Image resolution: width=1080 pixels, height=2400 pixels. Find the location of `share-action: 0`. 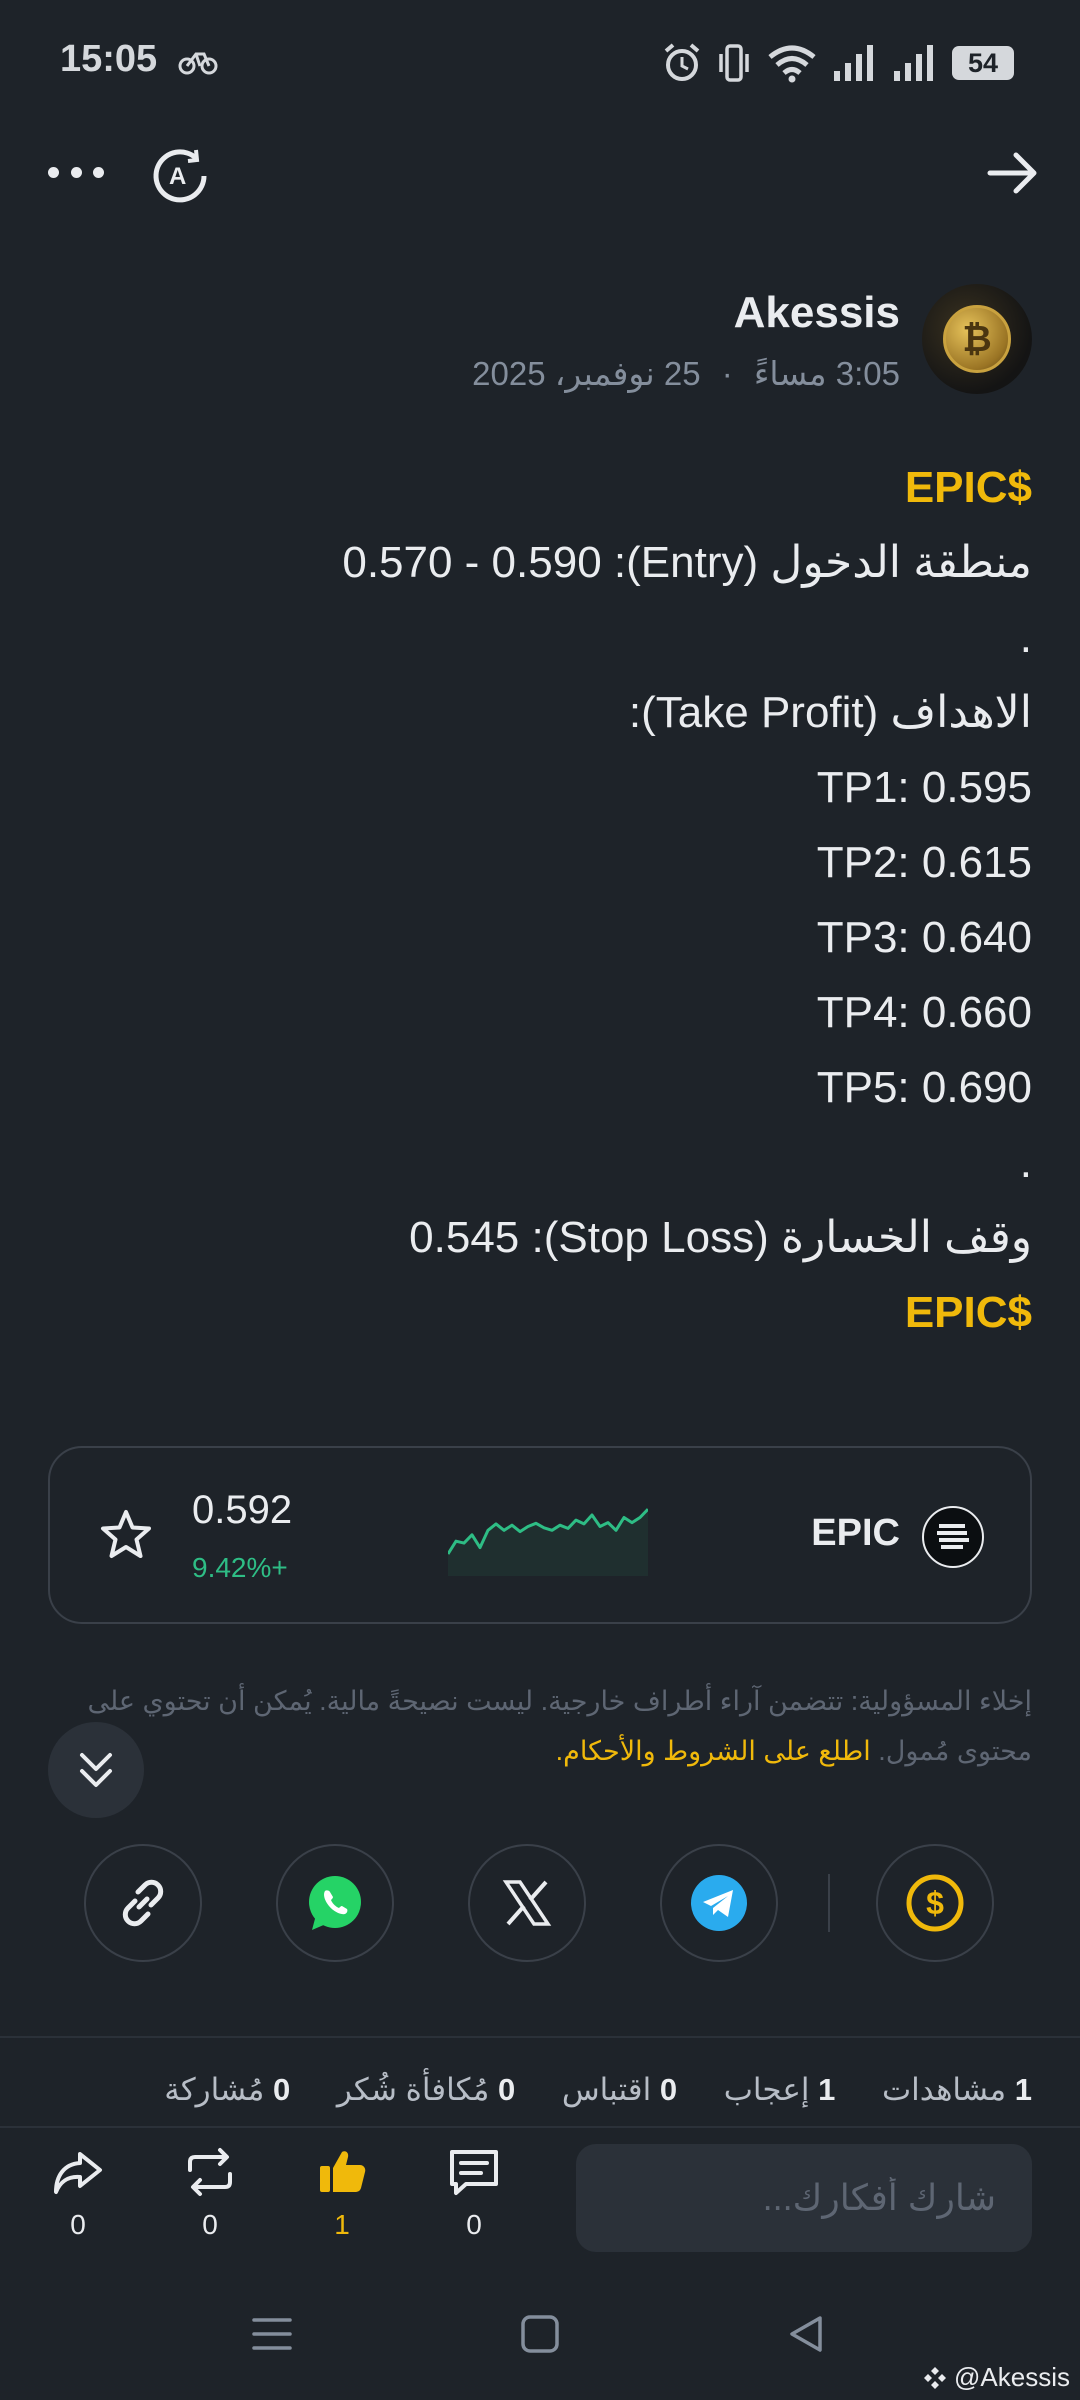

share-action: 0 is located at coordinates (78, 2193).